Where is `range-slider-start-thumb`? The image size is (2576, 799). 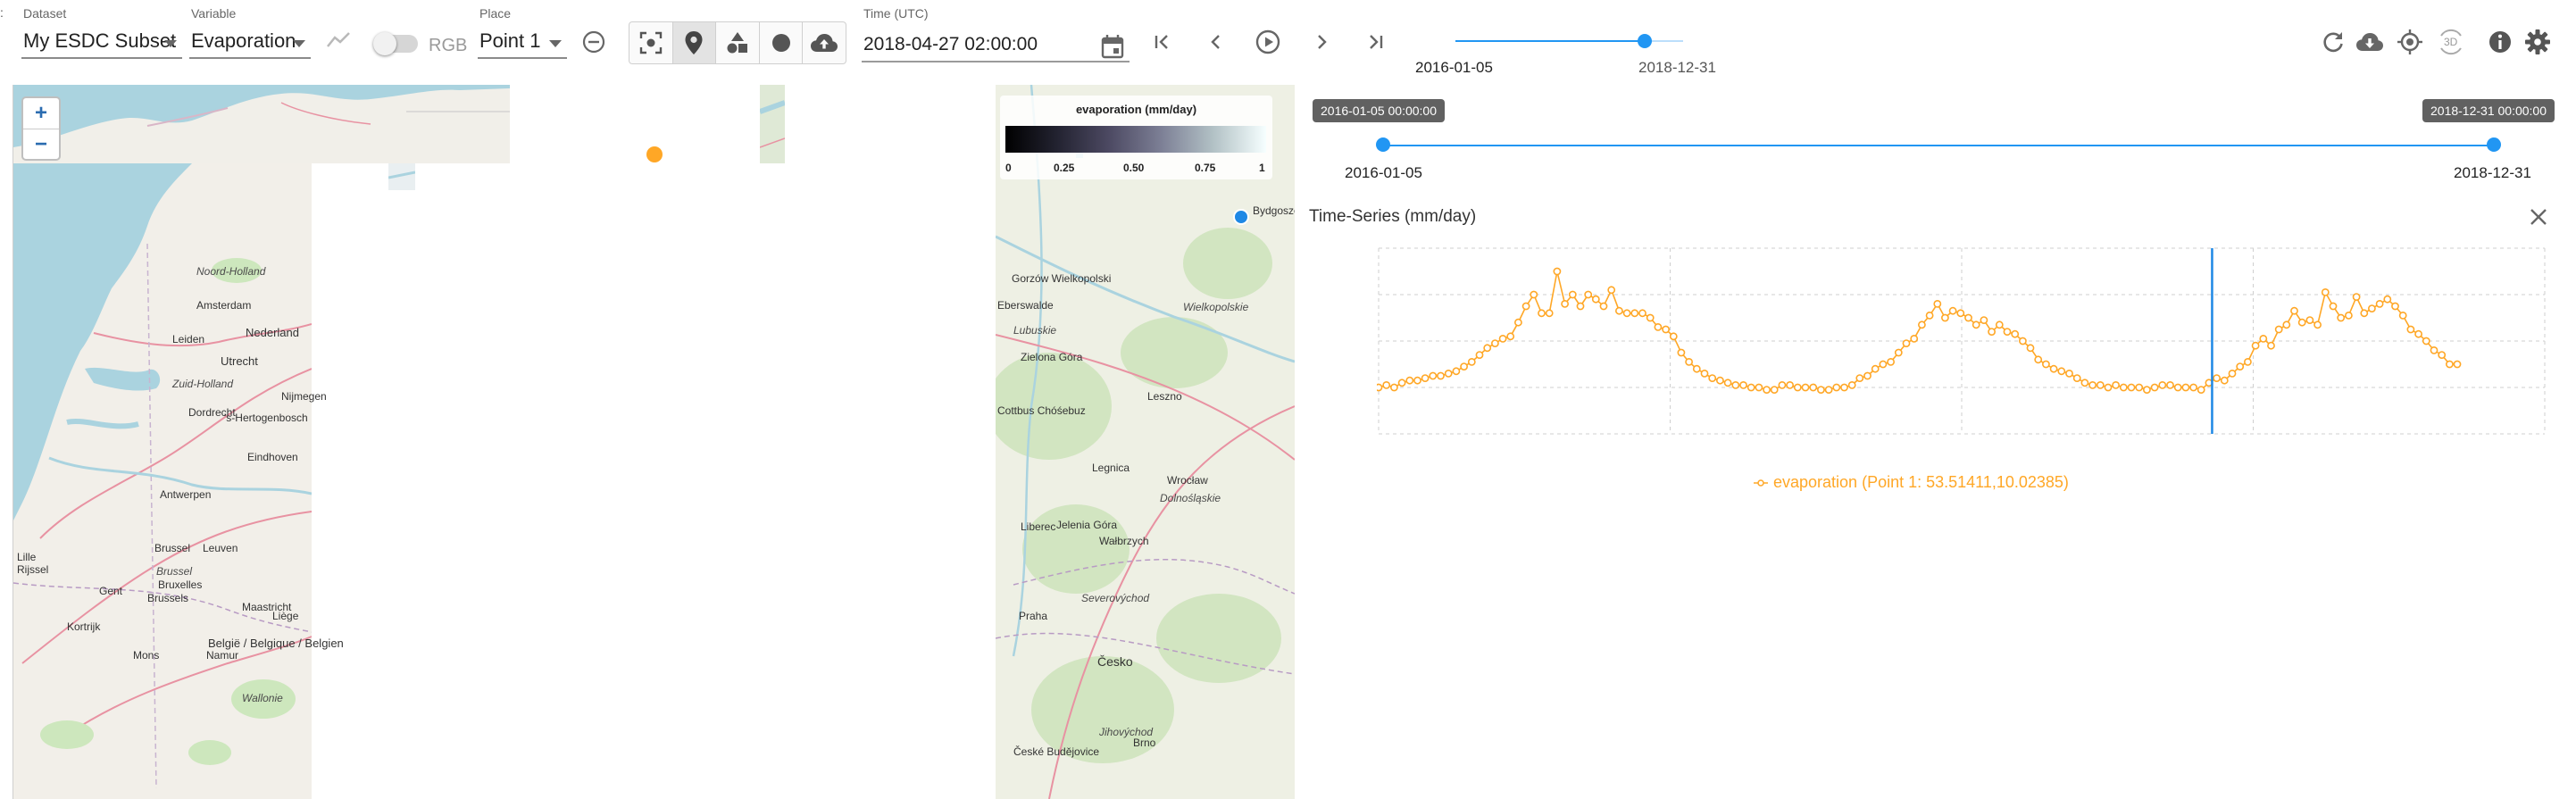 range-slider-start-thumb is located at coordinates (1383, 144).